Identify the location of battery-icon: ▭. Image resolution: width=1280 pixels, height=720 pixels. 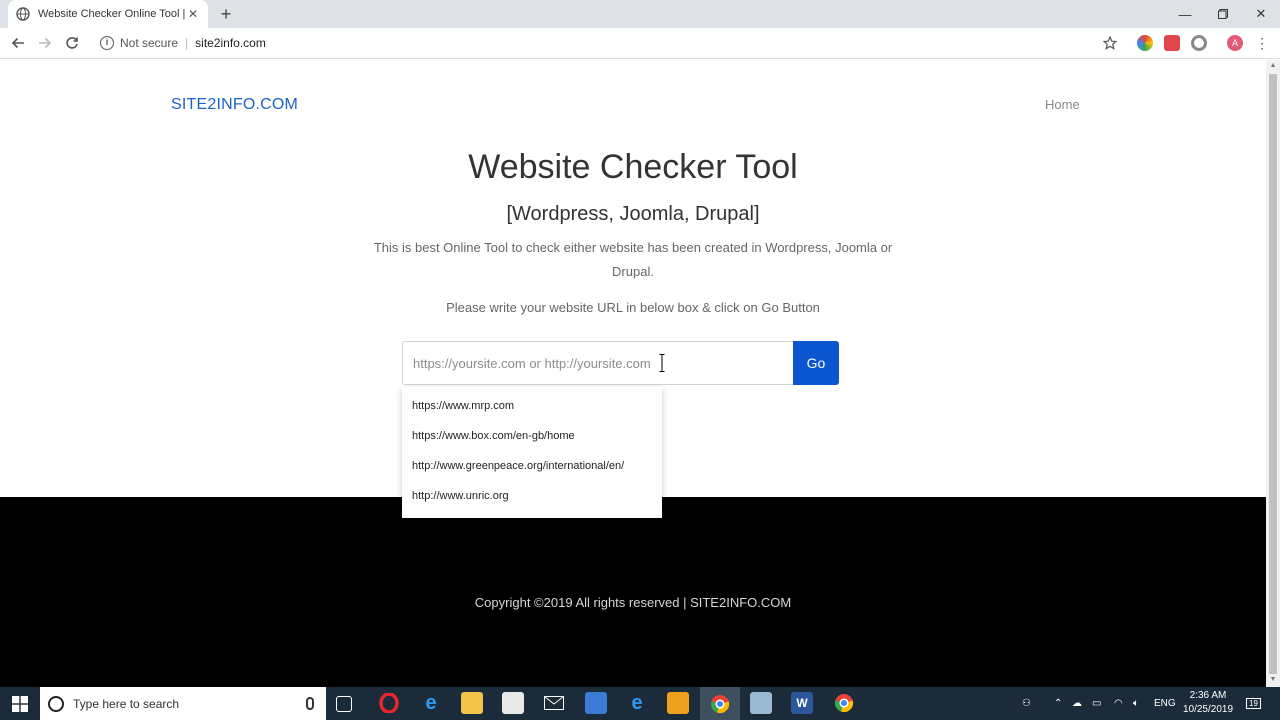
(1096, 703).